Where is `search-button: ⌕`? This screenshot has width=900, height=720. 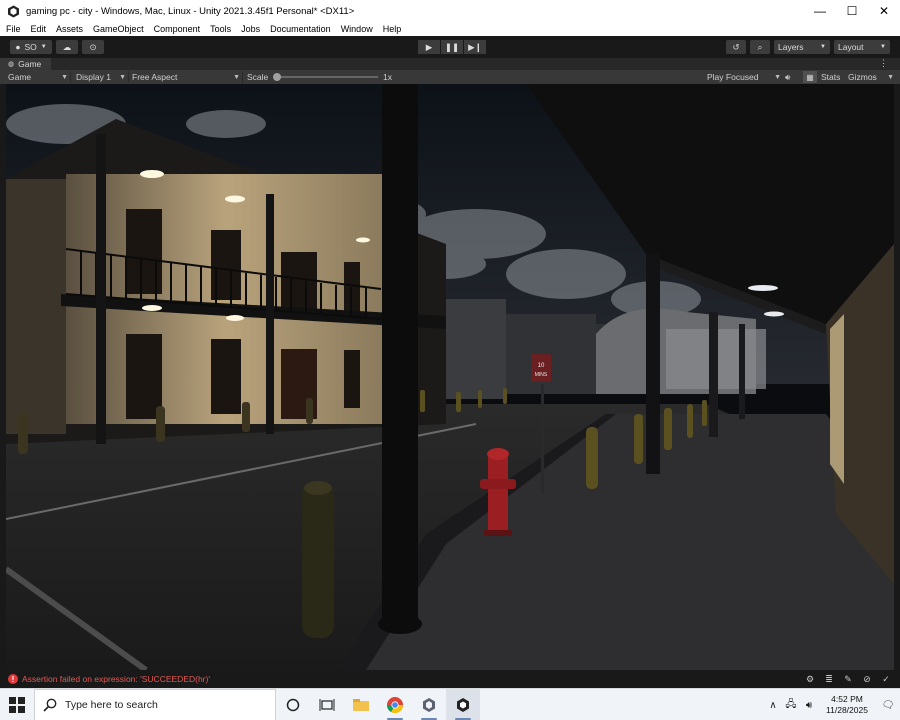
search-button: ⌕ is located at coordinates (760, 47).